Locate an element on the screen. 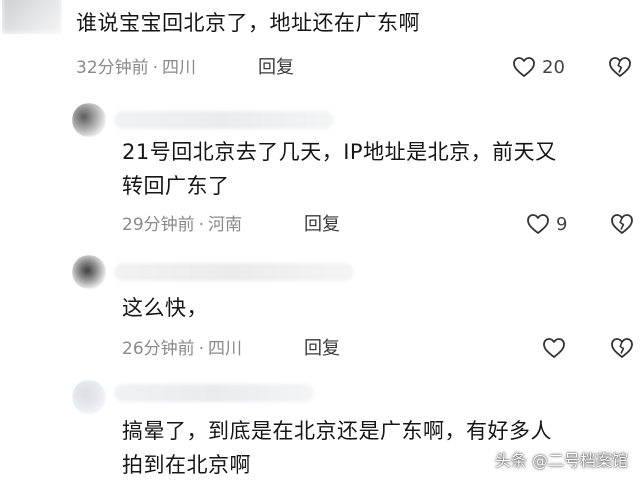  watermark: 头条 @二号档案馆 is located at coordinates (561, 460).